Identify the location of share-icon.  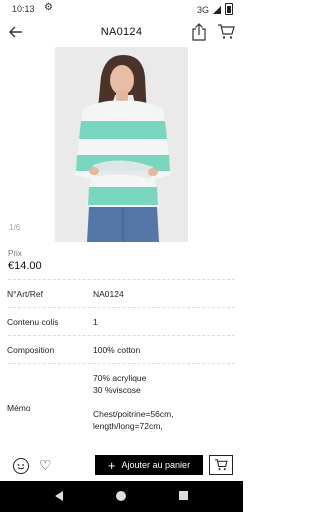
(199, 32).